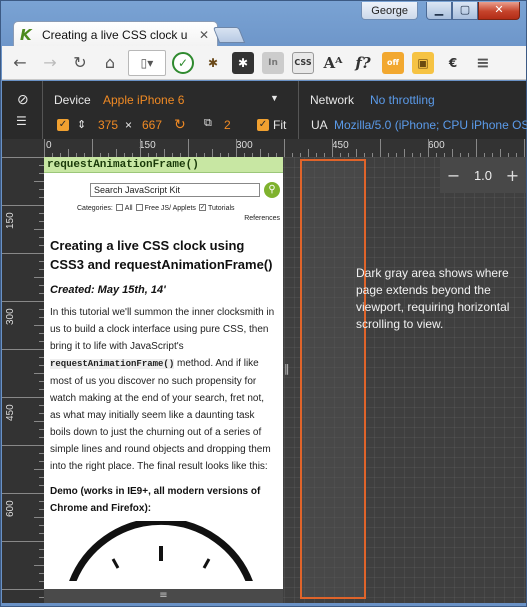 This screenshot has width=527, height=607. Describe the element at coordinates (423, 62) in the screenshot. I see `lock-extension-icon: ▣` at that location.